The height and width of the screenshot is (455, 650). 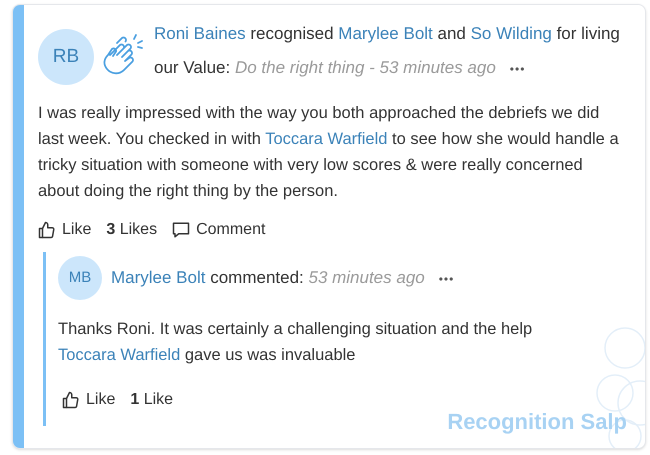 What do you see at coordinates (200, 33) in the screenshot?
I see `person-link: Roni Baines` at bounding box center [200, 33].